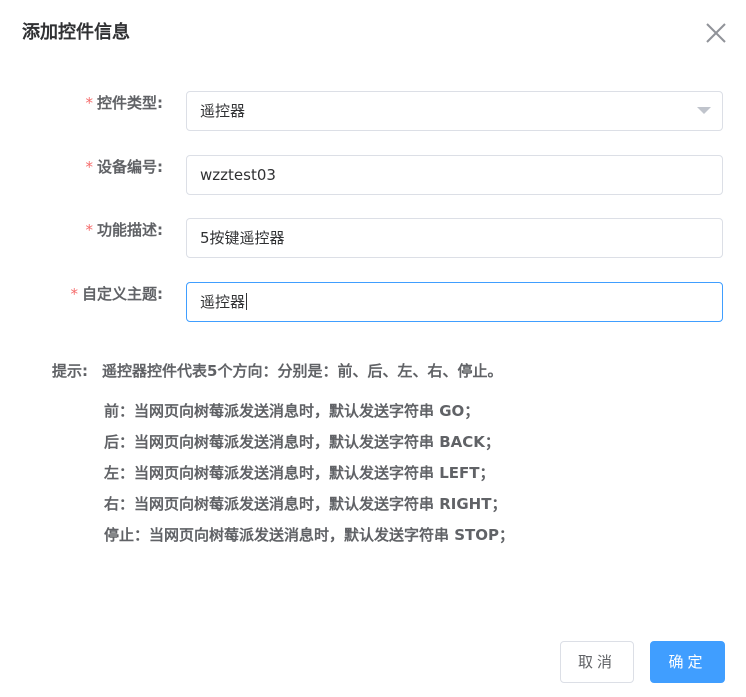 The width and height of the screenshot is (746, 697). Describe the element at coordinates (299, 473) in the screenshot. I see `tip-line-left: 左：当网页向树莓派发送消息时，默认发送字符串 LEFT；` at that location.